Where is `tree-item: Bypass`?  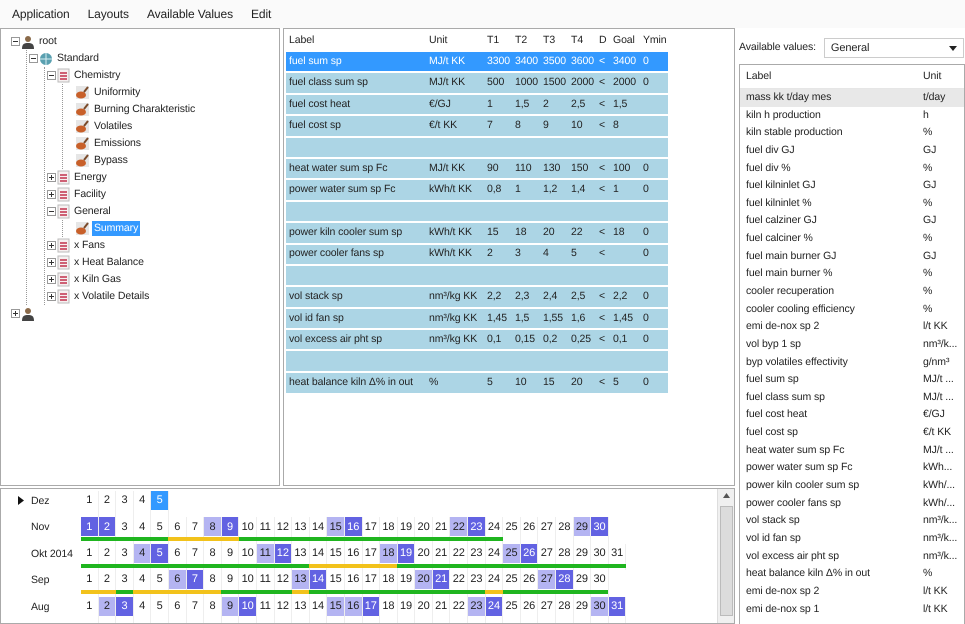
tree-item: Bypass is located at coordinates (111, 160).